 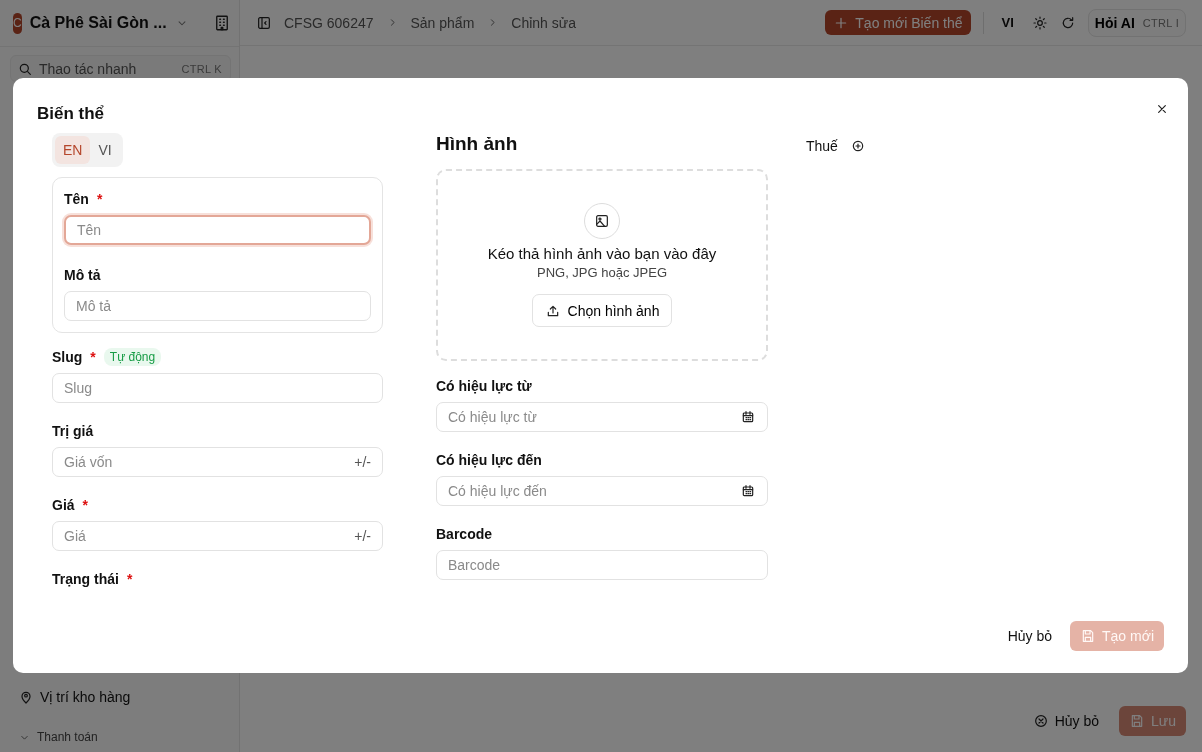 What do you see at coordinates (464, 534) in the screenshot?
I see `field-label: Barcode` at bounding box center [464, 534].